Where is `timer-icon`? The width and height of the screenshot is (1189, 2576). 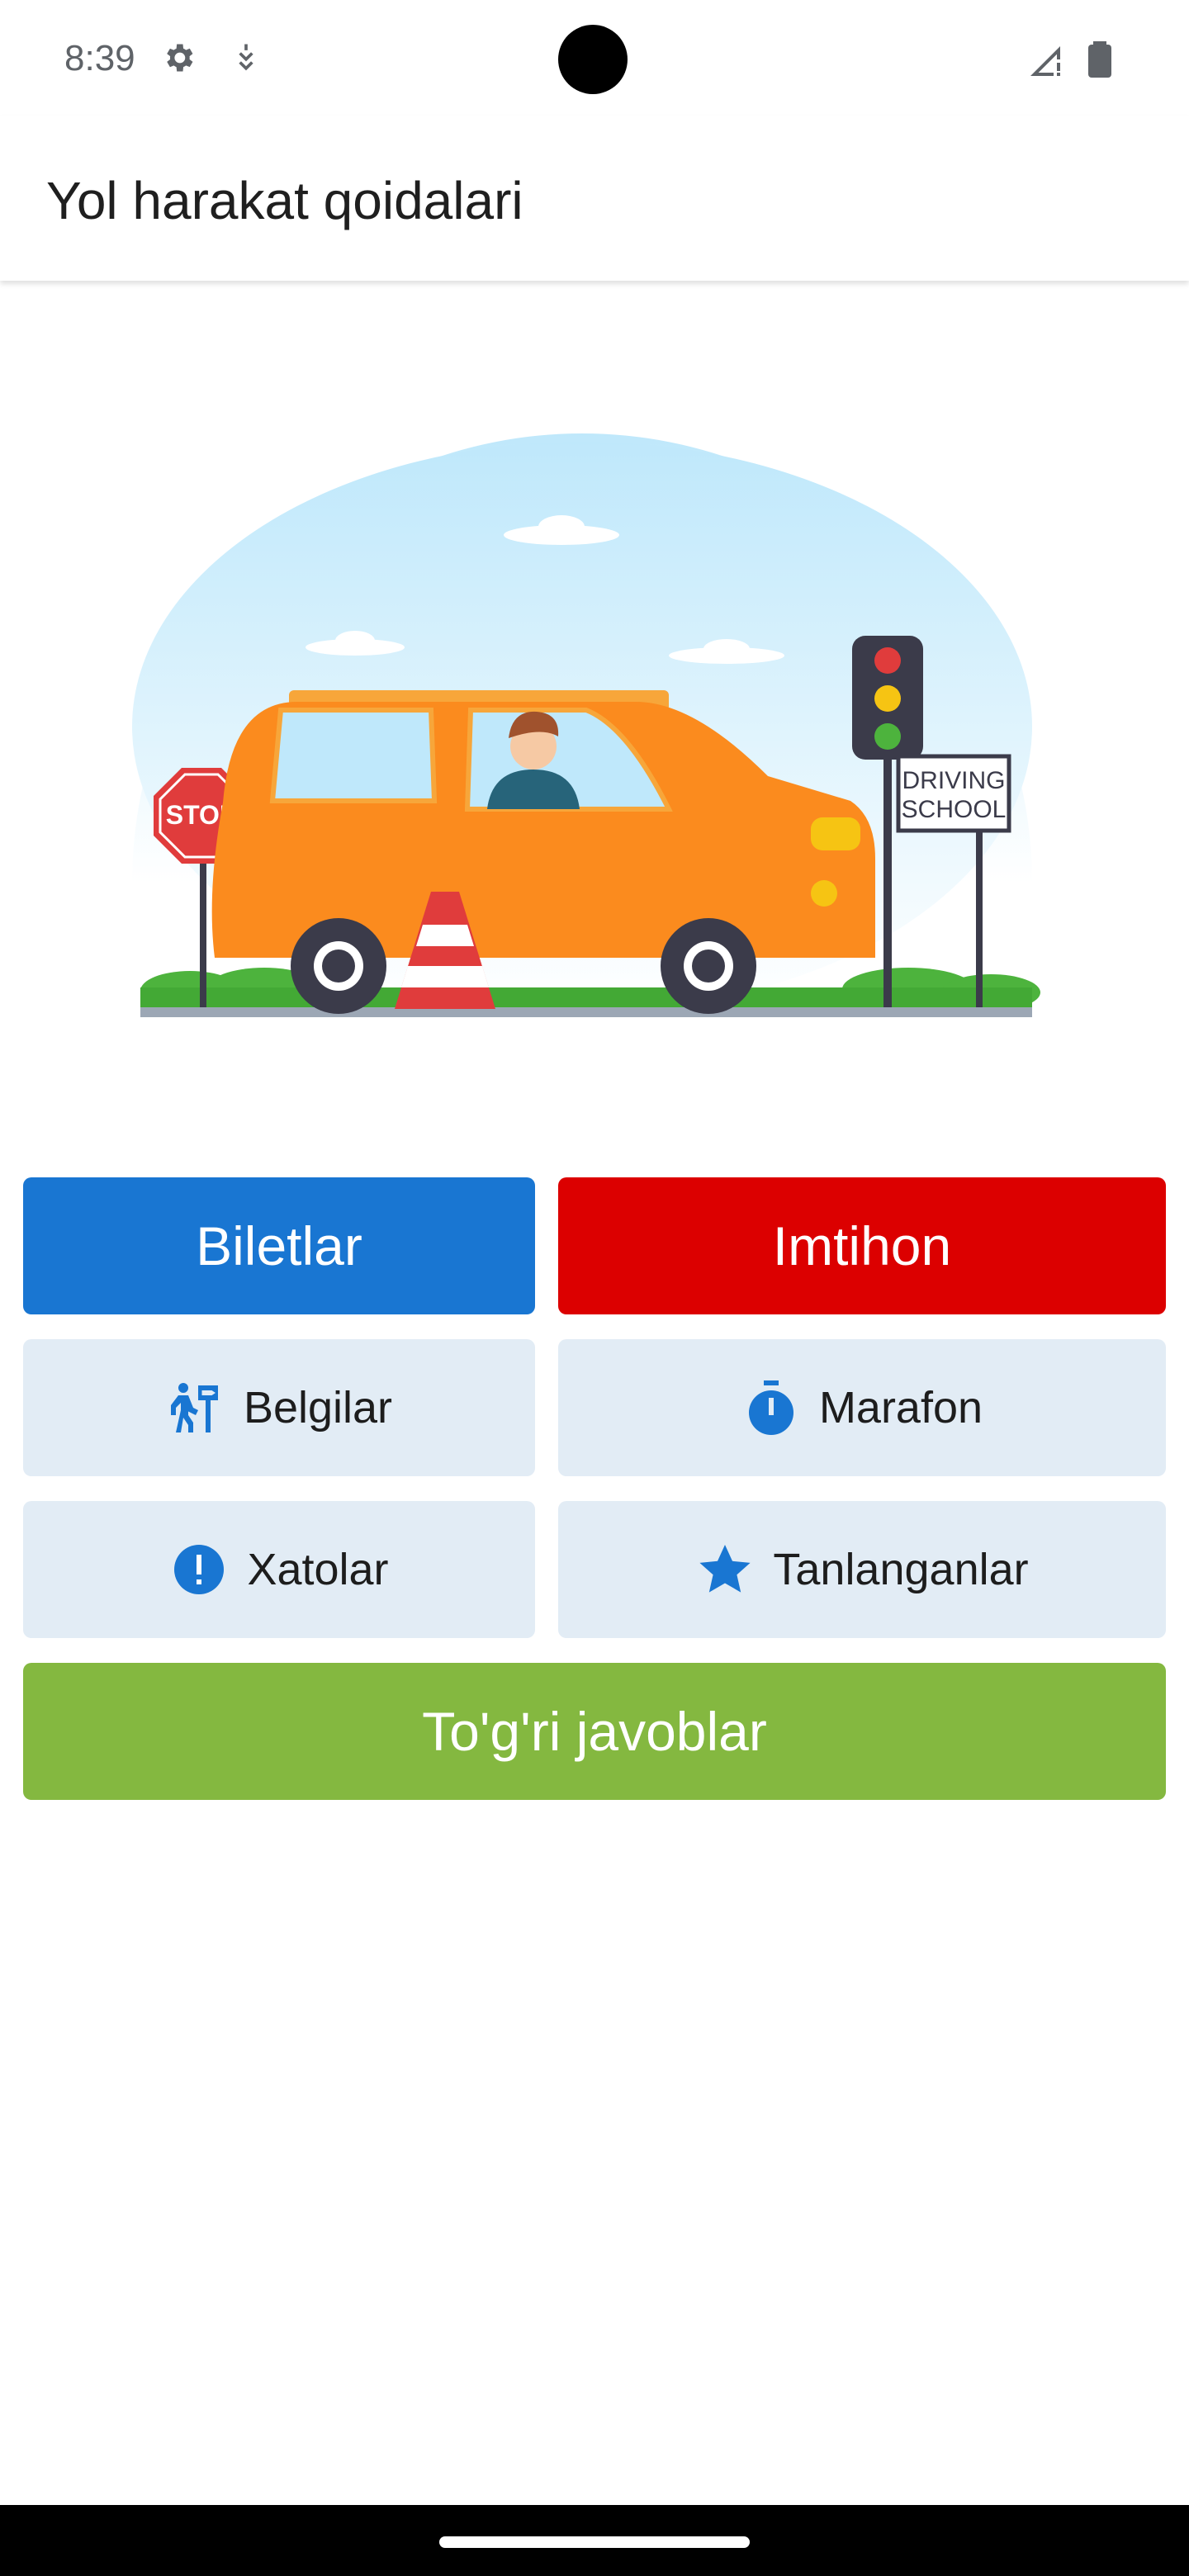
timer-icon is located at coordinates (771, 1407).